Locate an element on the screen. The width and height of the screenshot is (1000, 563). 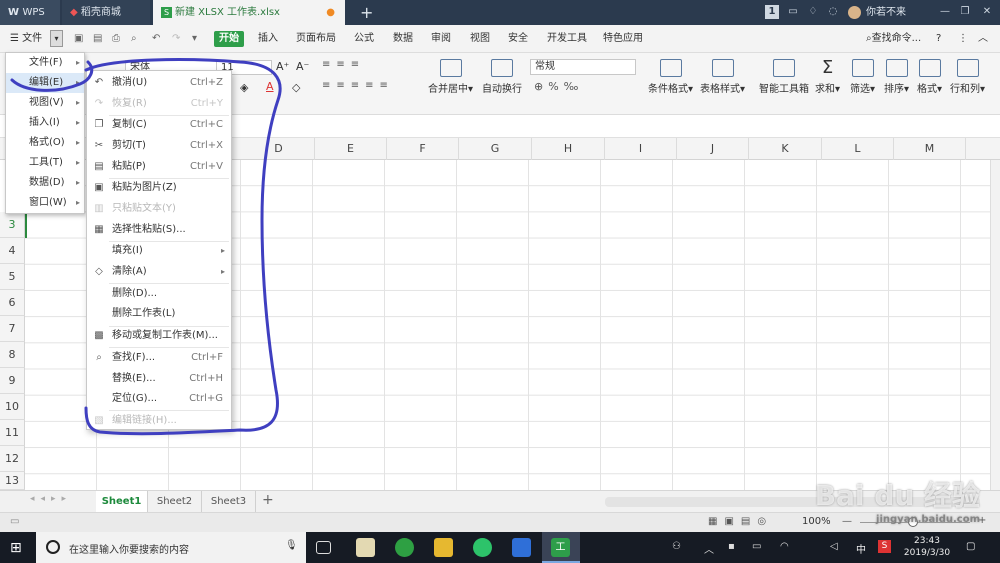
notepad-app-icon is located at coordinates (365, 547).